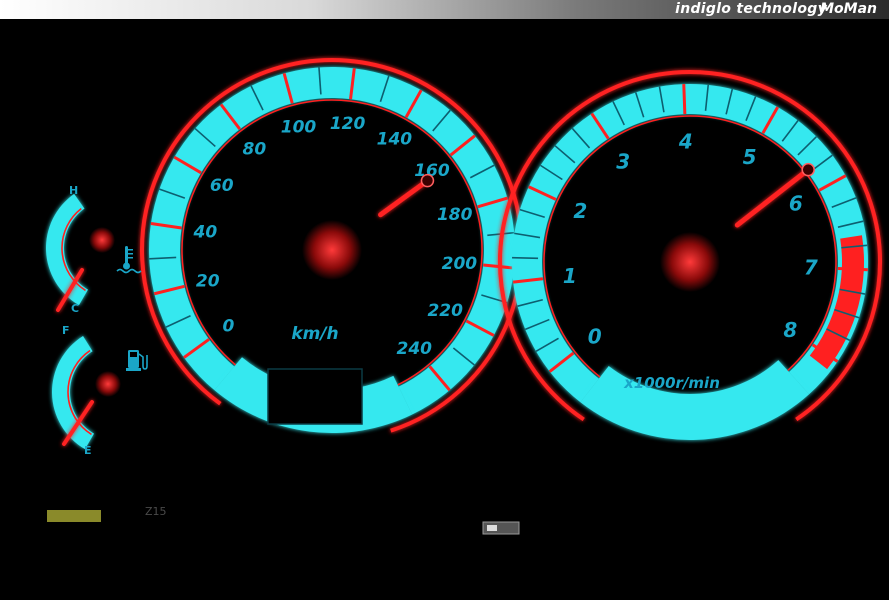 This screenshot has height=600, width=889. What do you see at coordinates (811, 267) in the screenshot?
I see `tachometer-label: 7` at bounding box center [811, 267].